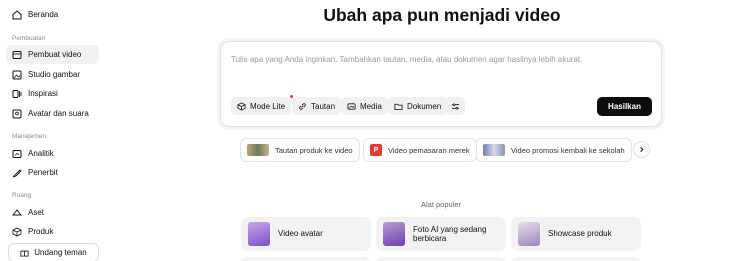 The width and height of the screenshot is (750, 261). What do you see at coordinates (17, 113) in the screenshot?
I see `avatar-icon` at bounding box center [17, 113].